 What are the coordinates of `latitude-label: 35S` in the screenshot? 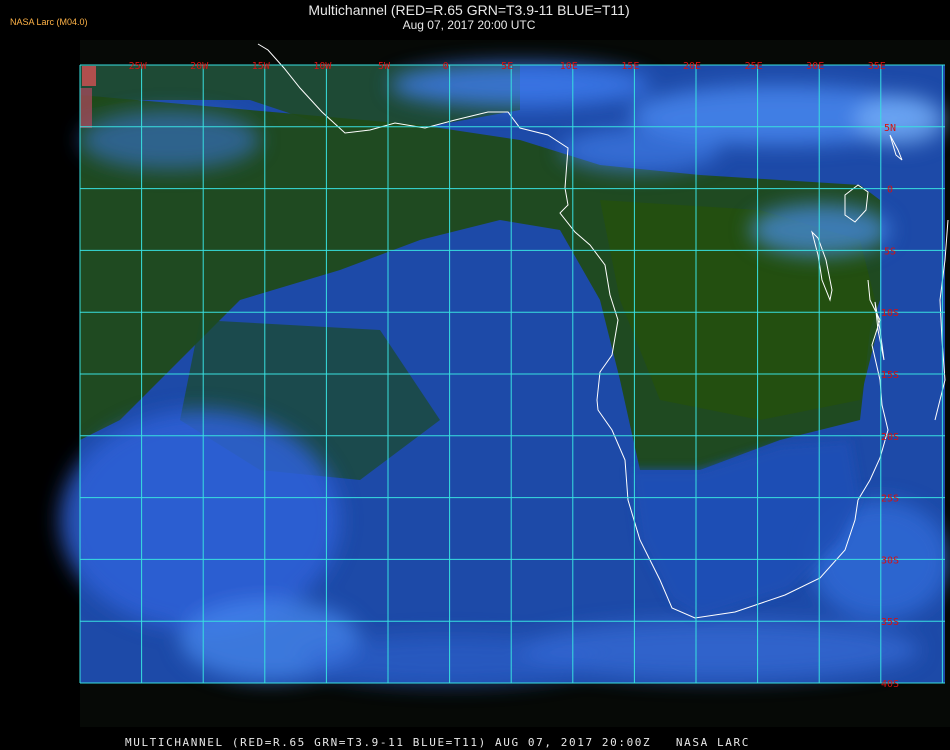 It's located at (890, 622).